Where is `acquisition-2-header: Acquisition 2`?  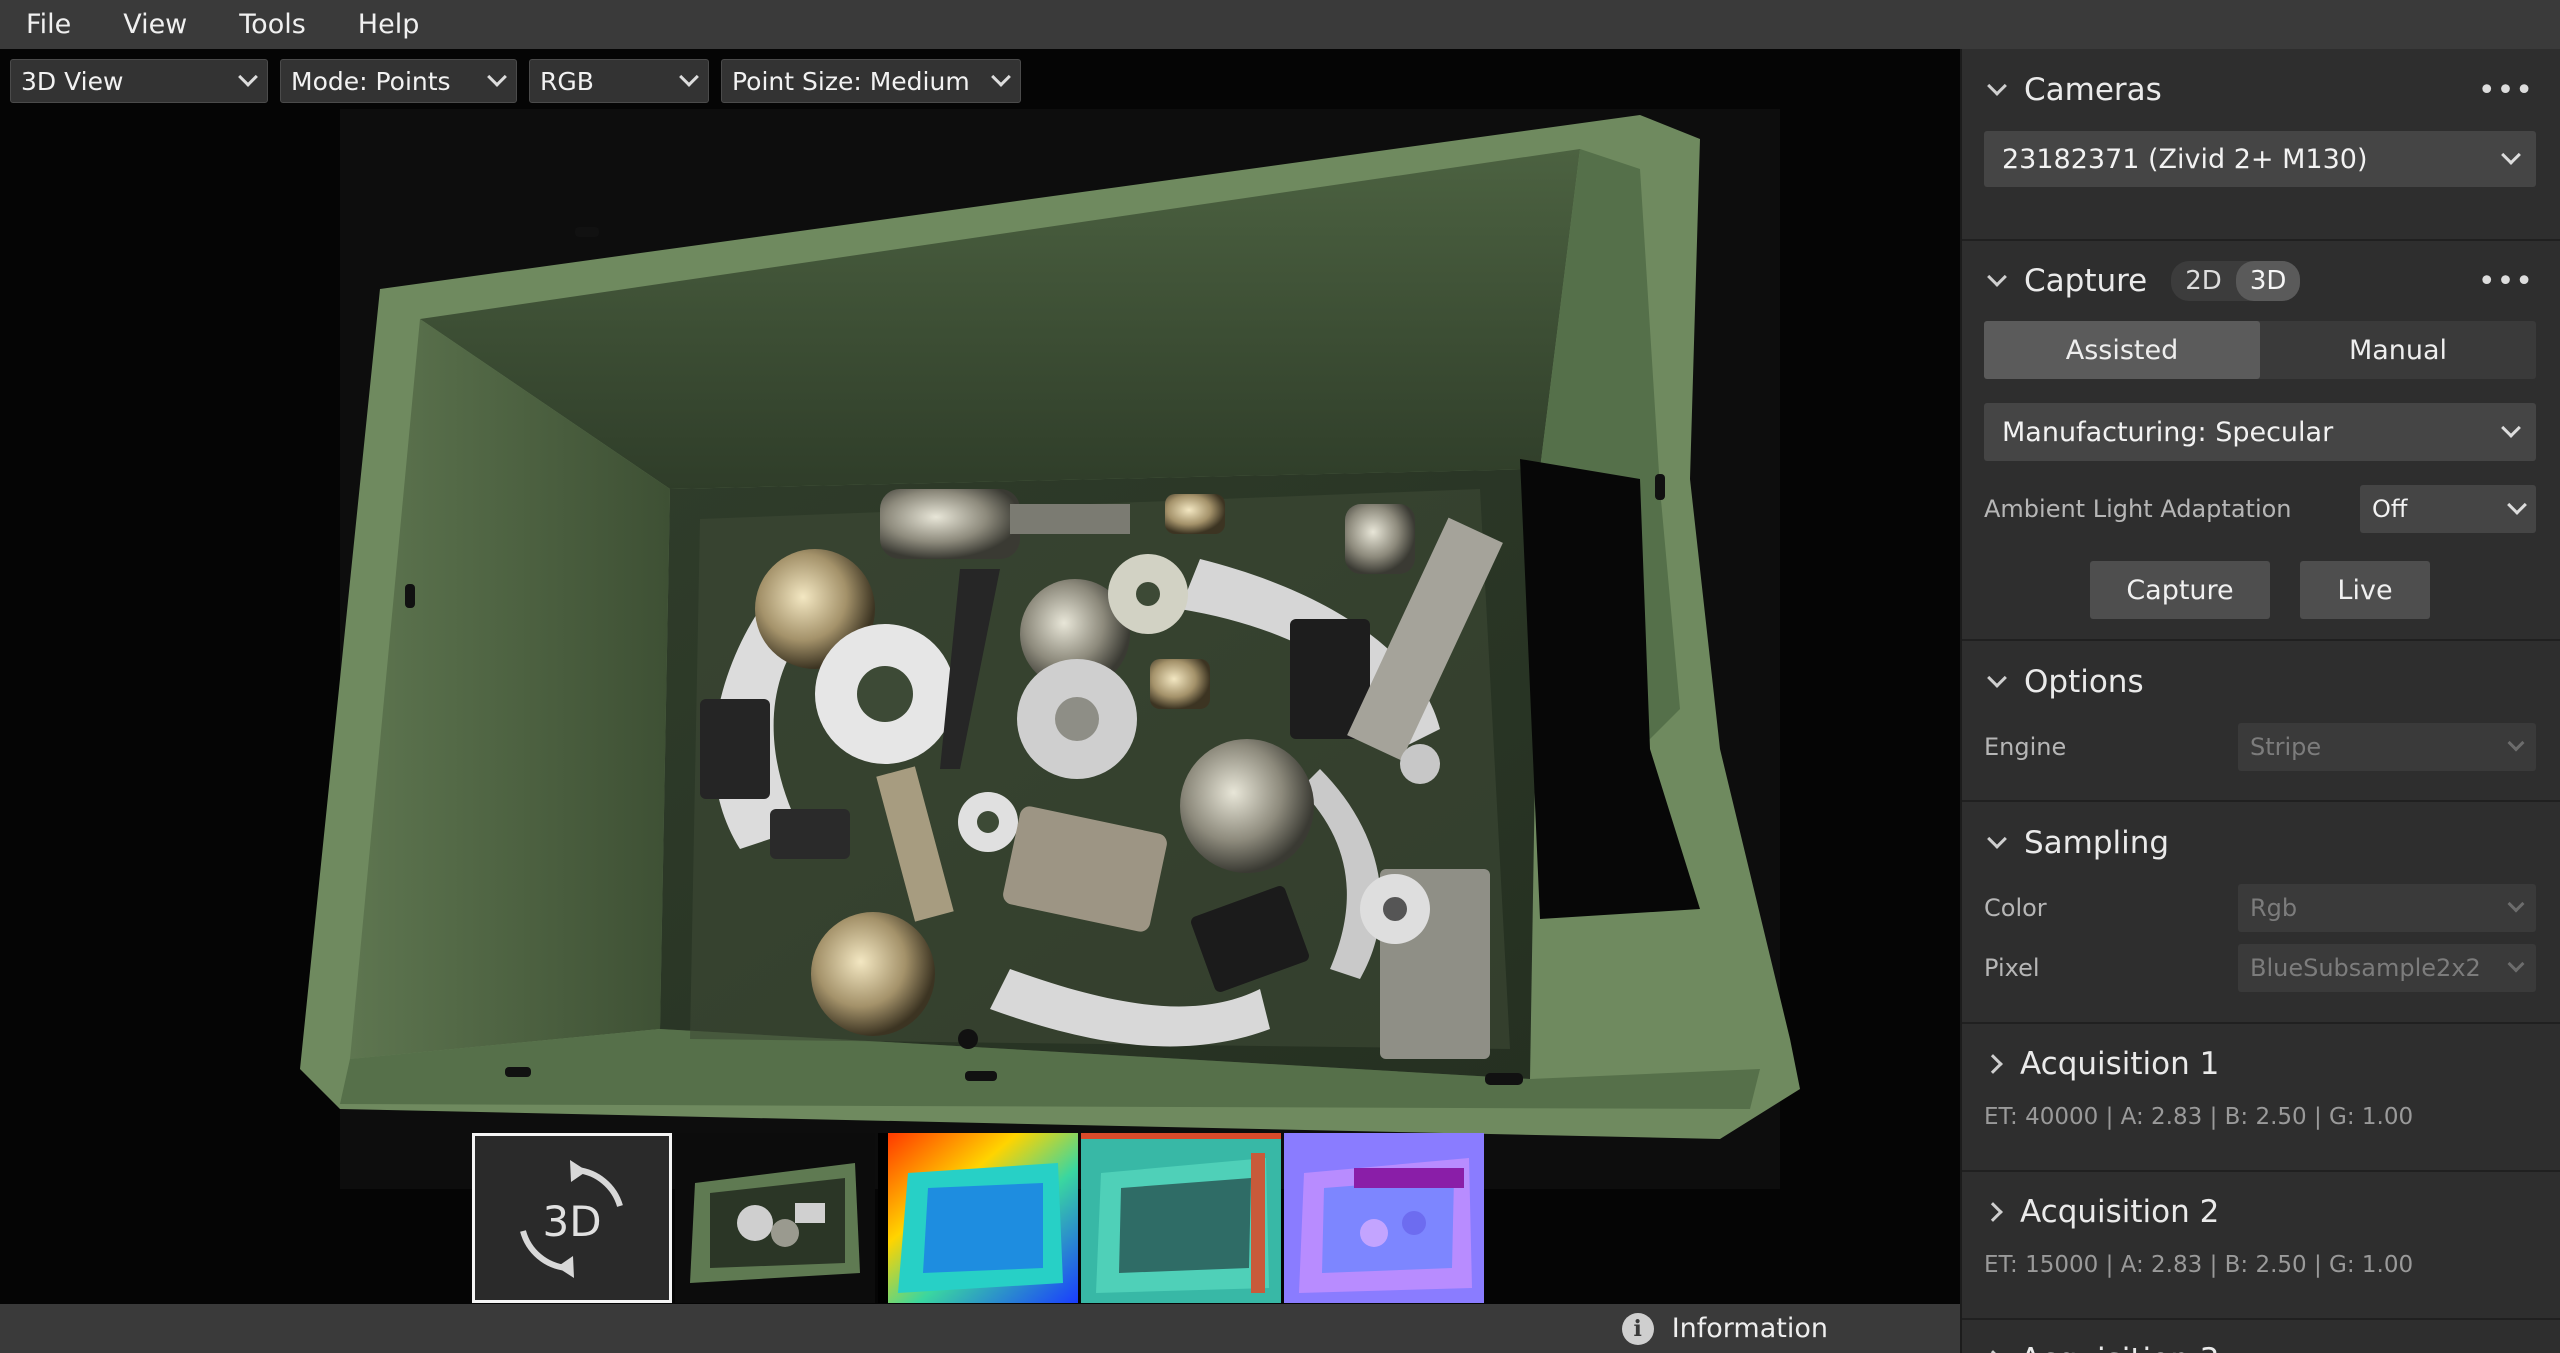 acquisition-2-header: Acquisition 2 is located at coordinates (2259, 1212).